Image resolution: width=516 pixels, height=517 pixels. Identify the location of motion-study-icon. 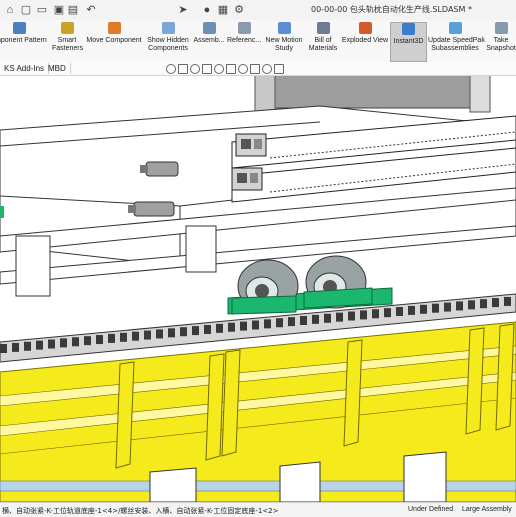
(284, 28).